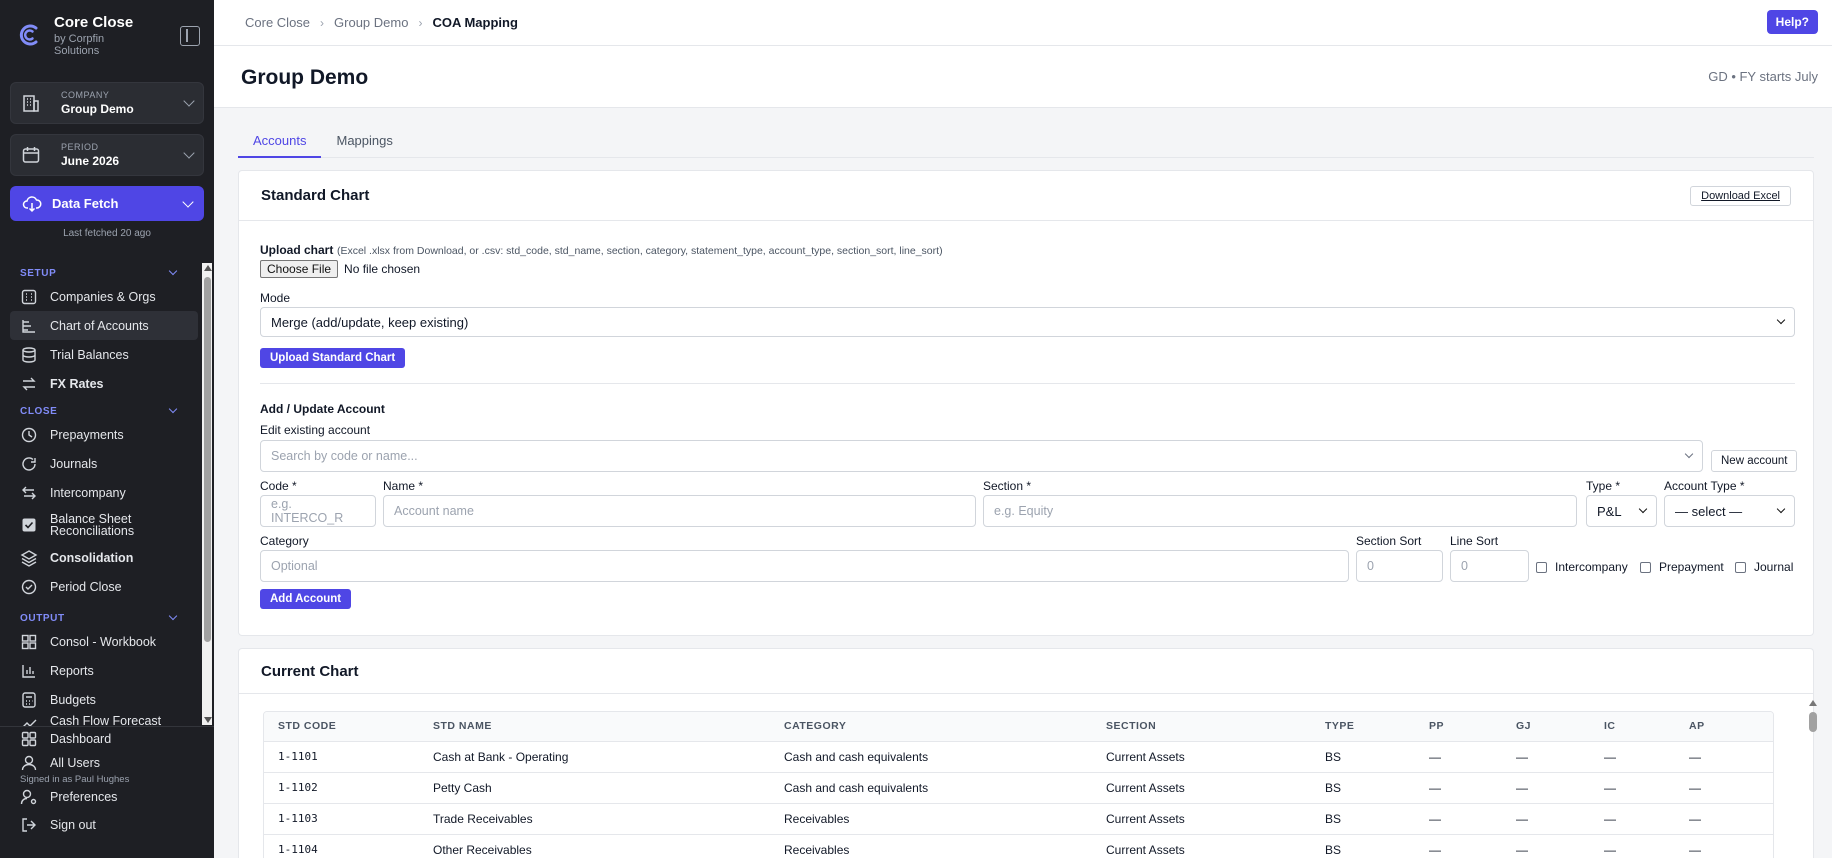 The width and height of the screenshot is (1832, 858). Describe the element at coordinates (1724, 819) in the screenshot. I see `ap-cell: —` at that location.